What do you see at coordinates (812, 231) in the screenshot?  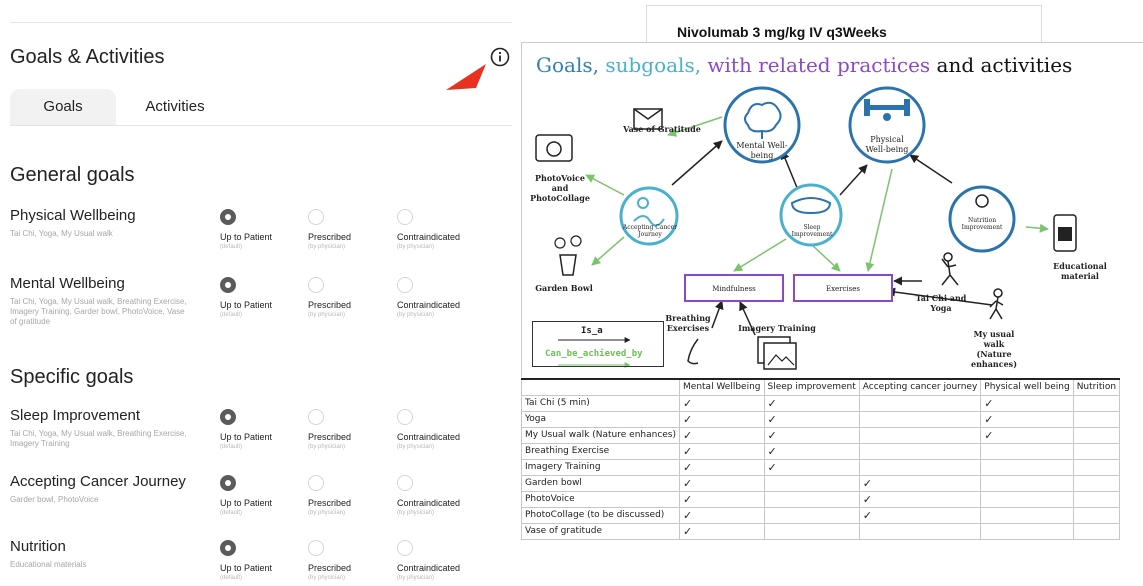 I see `node-sleep-improvement: Sleep Improvement` at bounding box center [812, 231].